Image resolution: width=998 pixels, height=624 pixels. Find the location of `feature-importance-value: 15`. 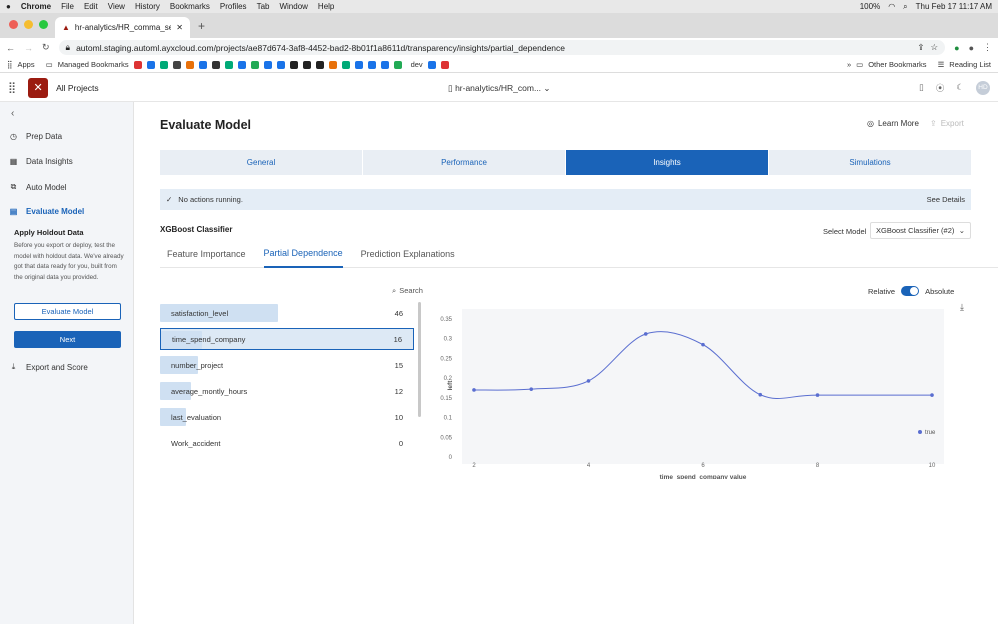

feature-importance-value: 15 is located at coordinates (398, 365).